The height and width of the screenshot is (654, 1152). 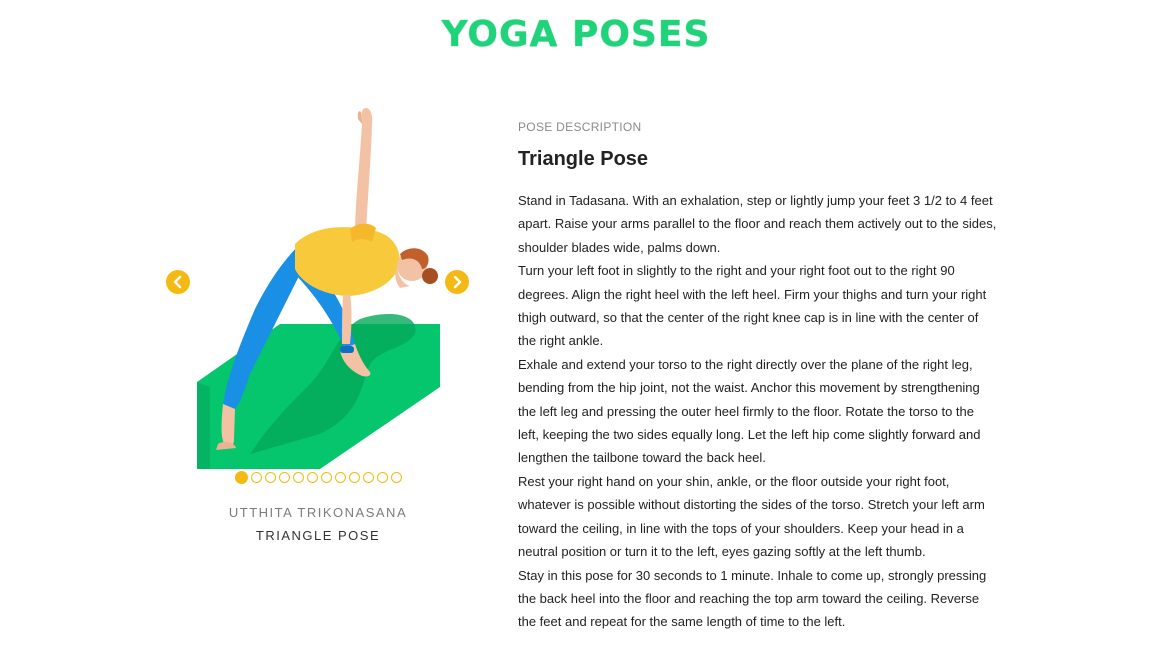 What do you see at coordinates (318, 512) in the screenshot?
I see `sanskrit-pose-name: Utthita Trikonasana` at bounding box center [318, 512].